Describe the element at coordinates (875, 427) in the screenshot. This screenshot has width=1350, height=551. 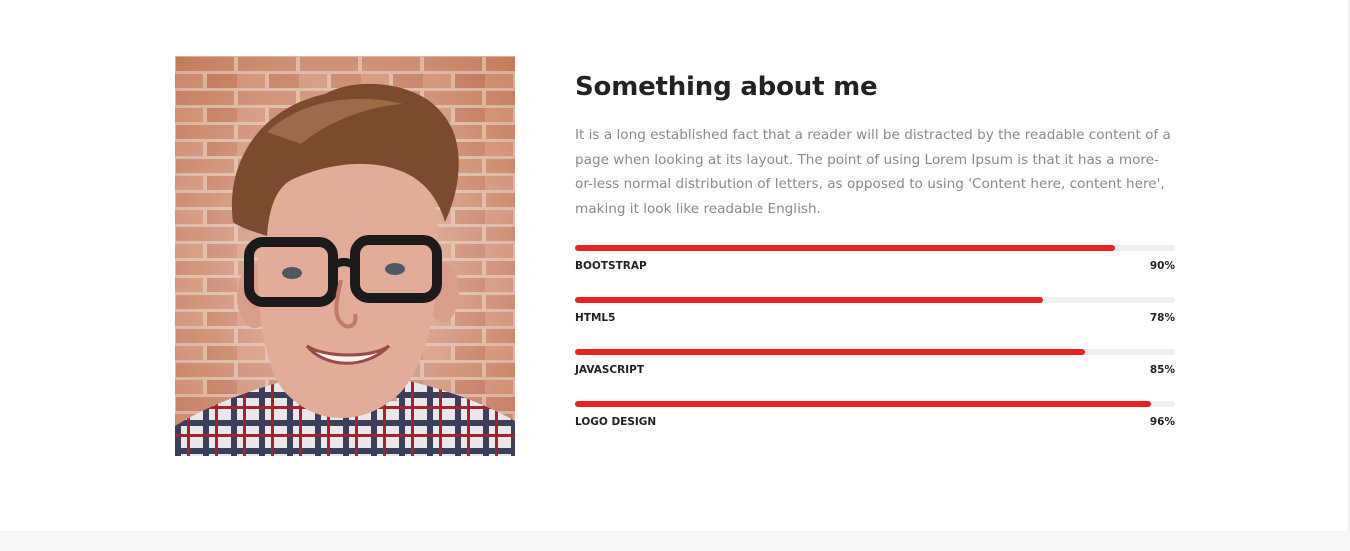
I see `skill-logo-design: LOGO DESIGN 96%` at that location.